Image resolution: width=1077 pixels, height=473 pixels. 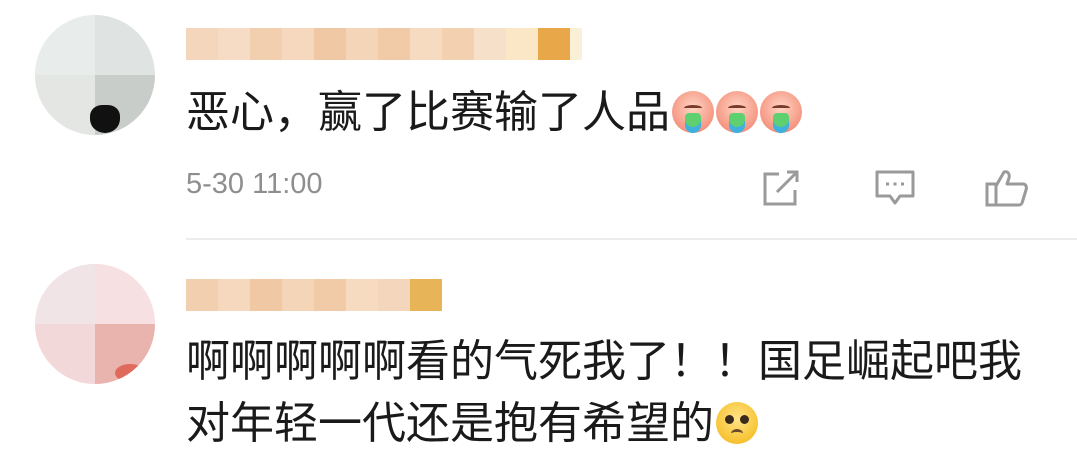 I want to click on share-icon, so click(x=781, y=188).